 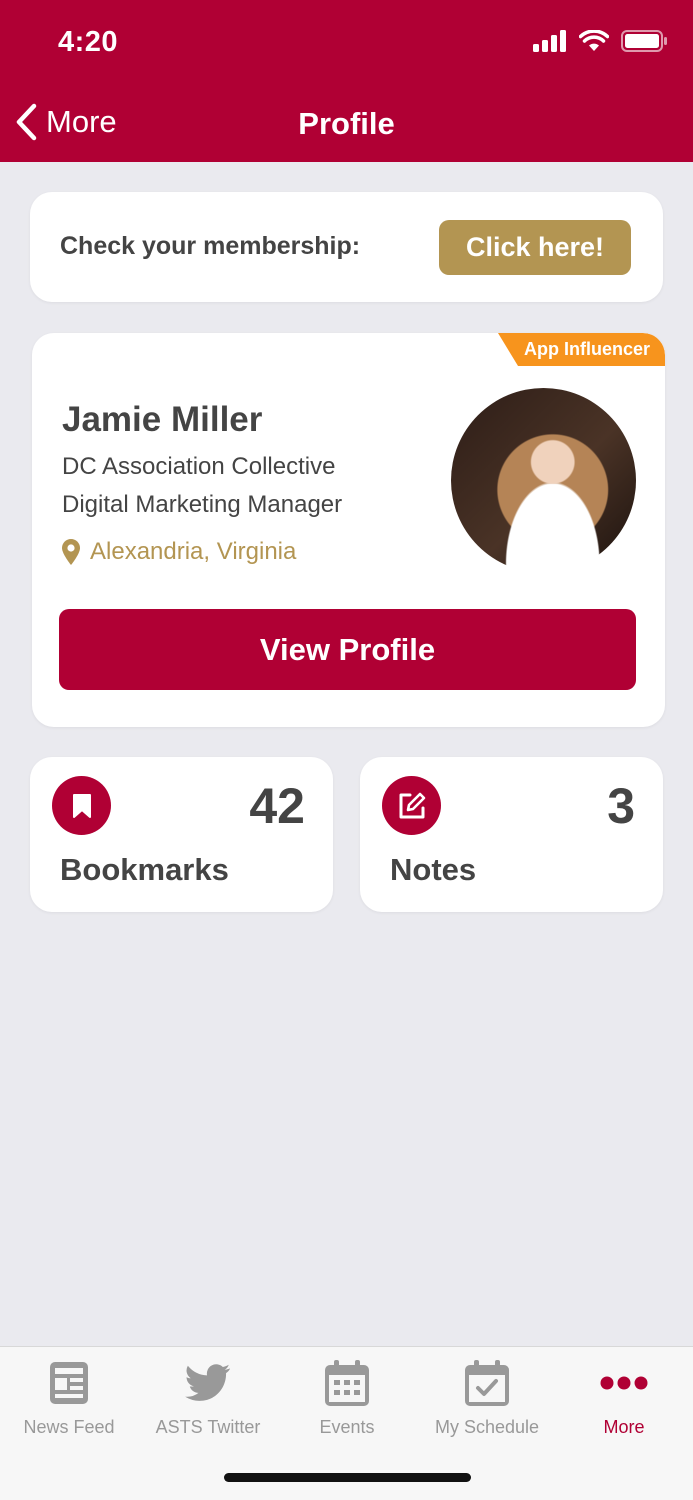 What do you see at coordinates (144, 869) in the screenshot?
I see `bookmarks-label: Bookmarks` at bounding box center [144, 869].